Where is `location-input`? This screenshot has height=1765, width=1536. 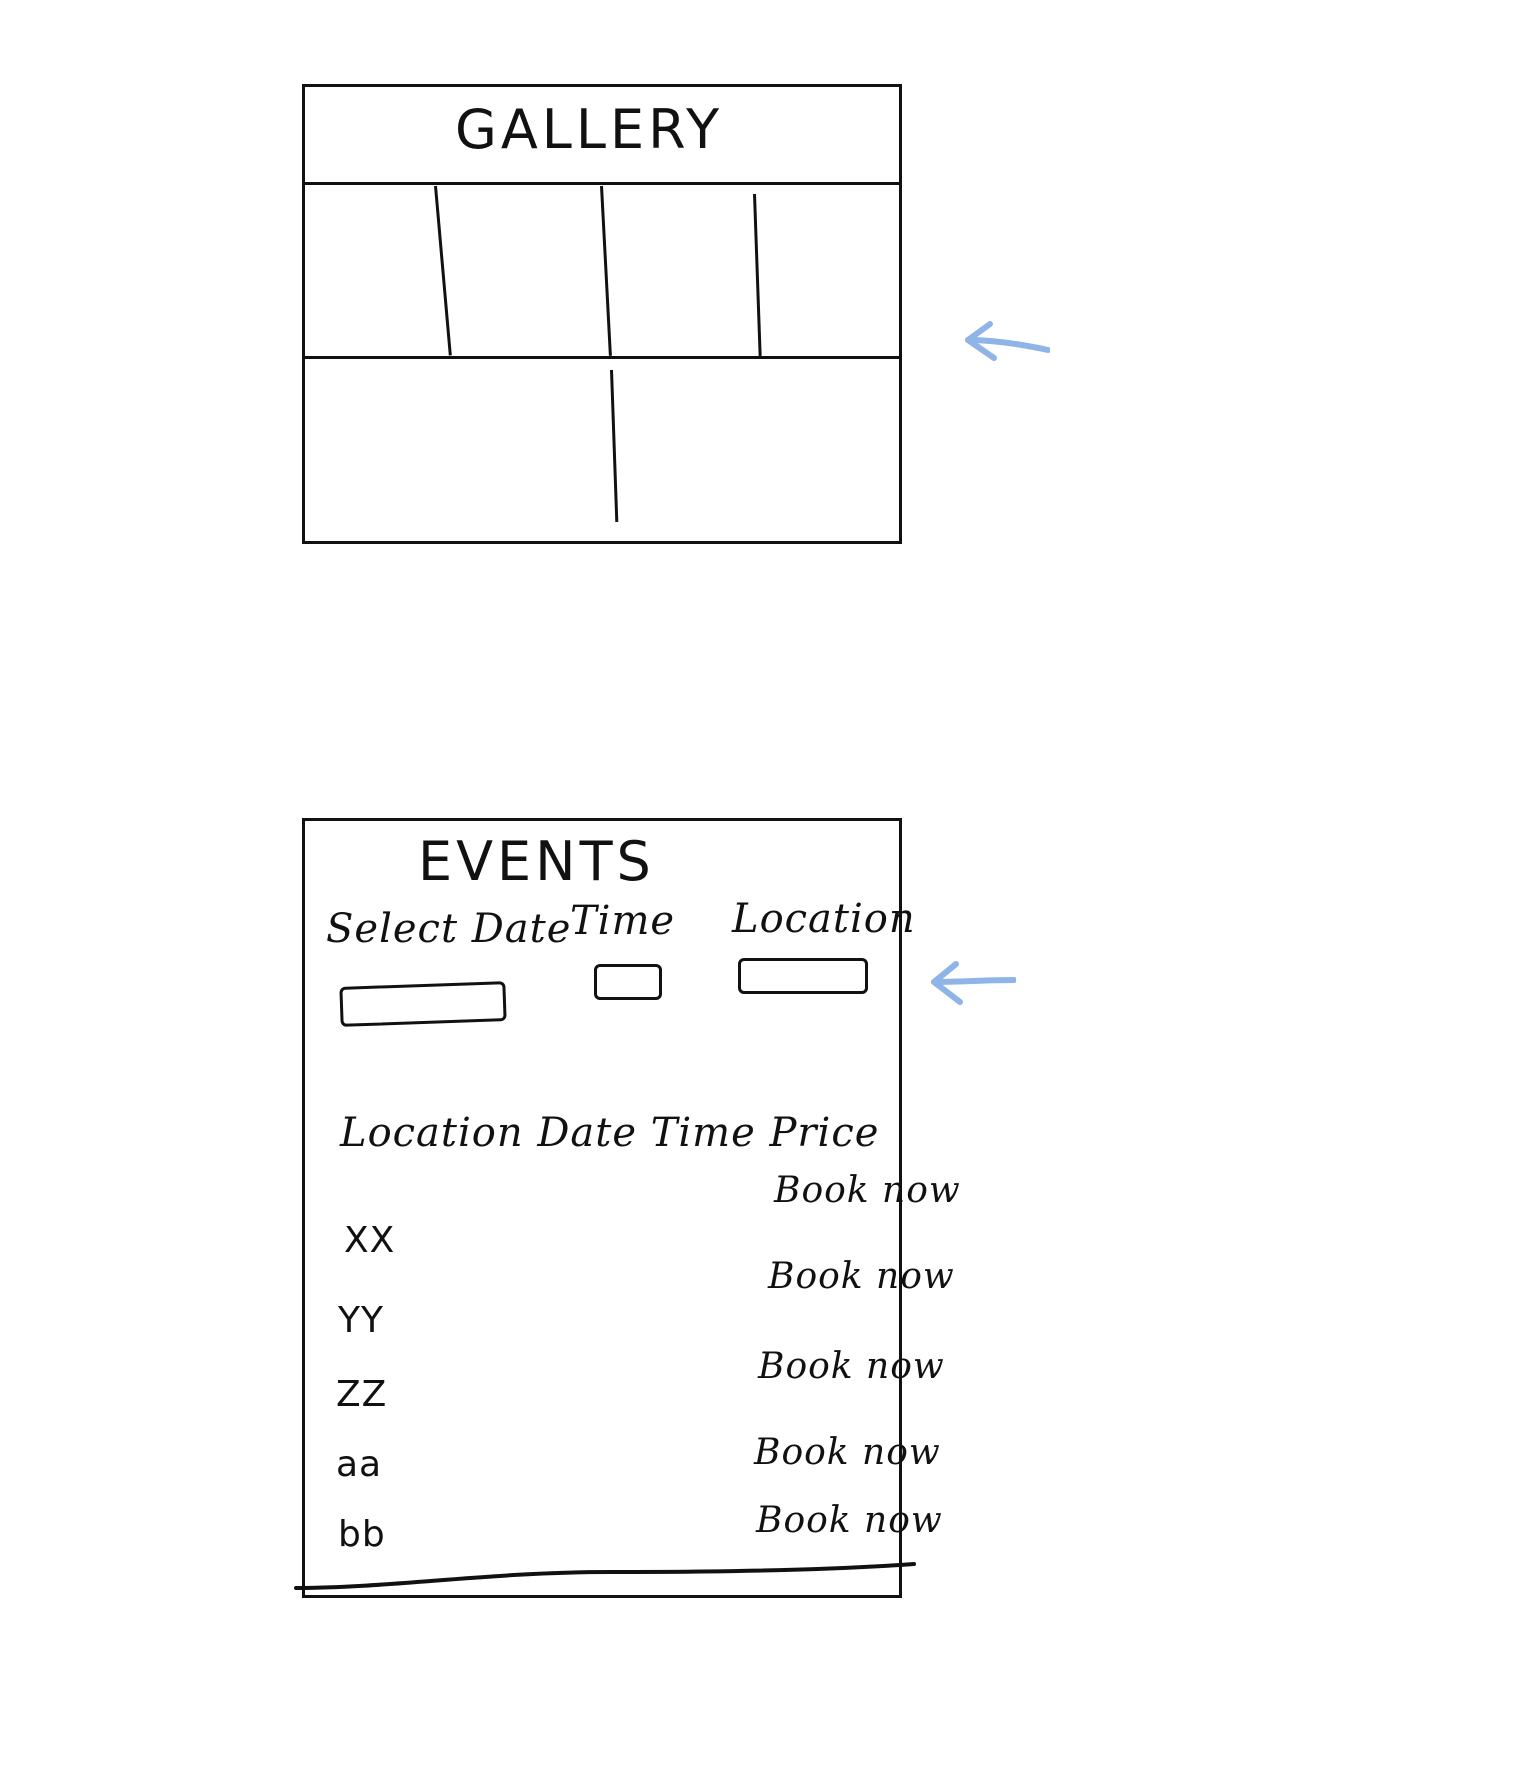 location-input is located at coordinates (803, 976).